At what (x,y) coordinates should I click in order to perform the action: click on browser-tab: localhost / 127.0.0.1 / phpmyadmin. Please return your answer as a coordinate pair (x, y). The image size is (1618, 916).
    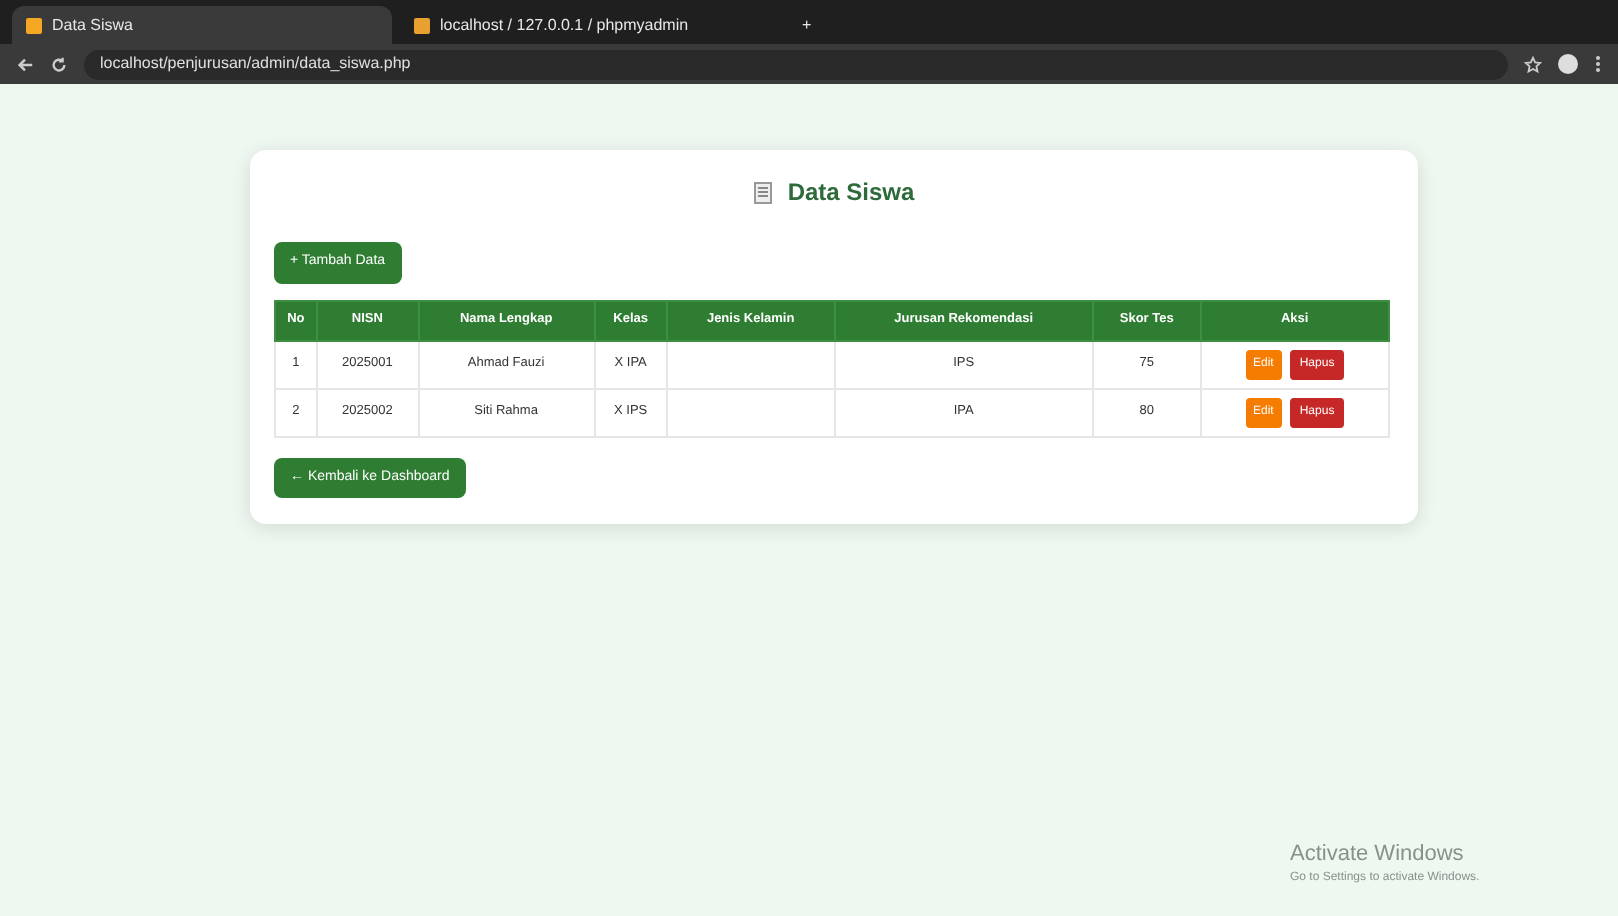
    Looking at the image, I should click on (590, 25).